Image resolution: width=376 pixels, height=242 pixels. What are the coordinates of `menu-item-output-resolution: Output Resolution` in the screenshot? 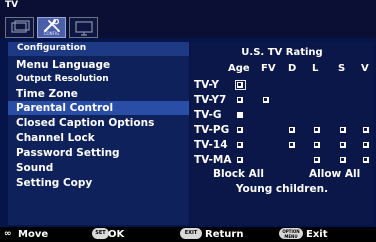 It's located at (62, 79).